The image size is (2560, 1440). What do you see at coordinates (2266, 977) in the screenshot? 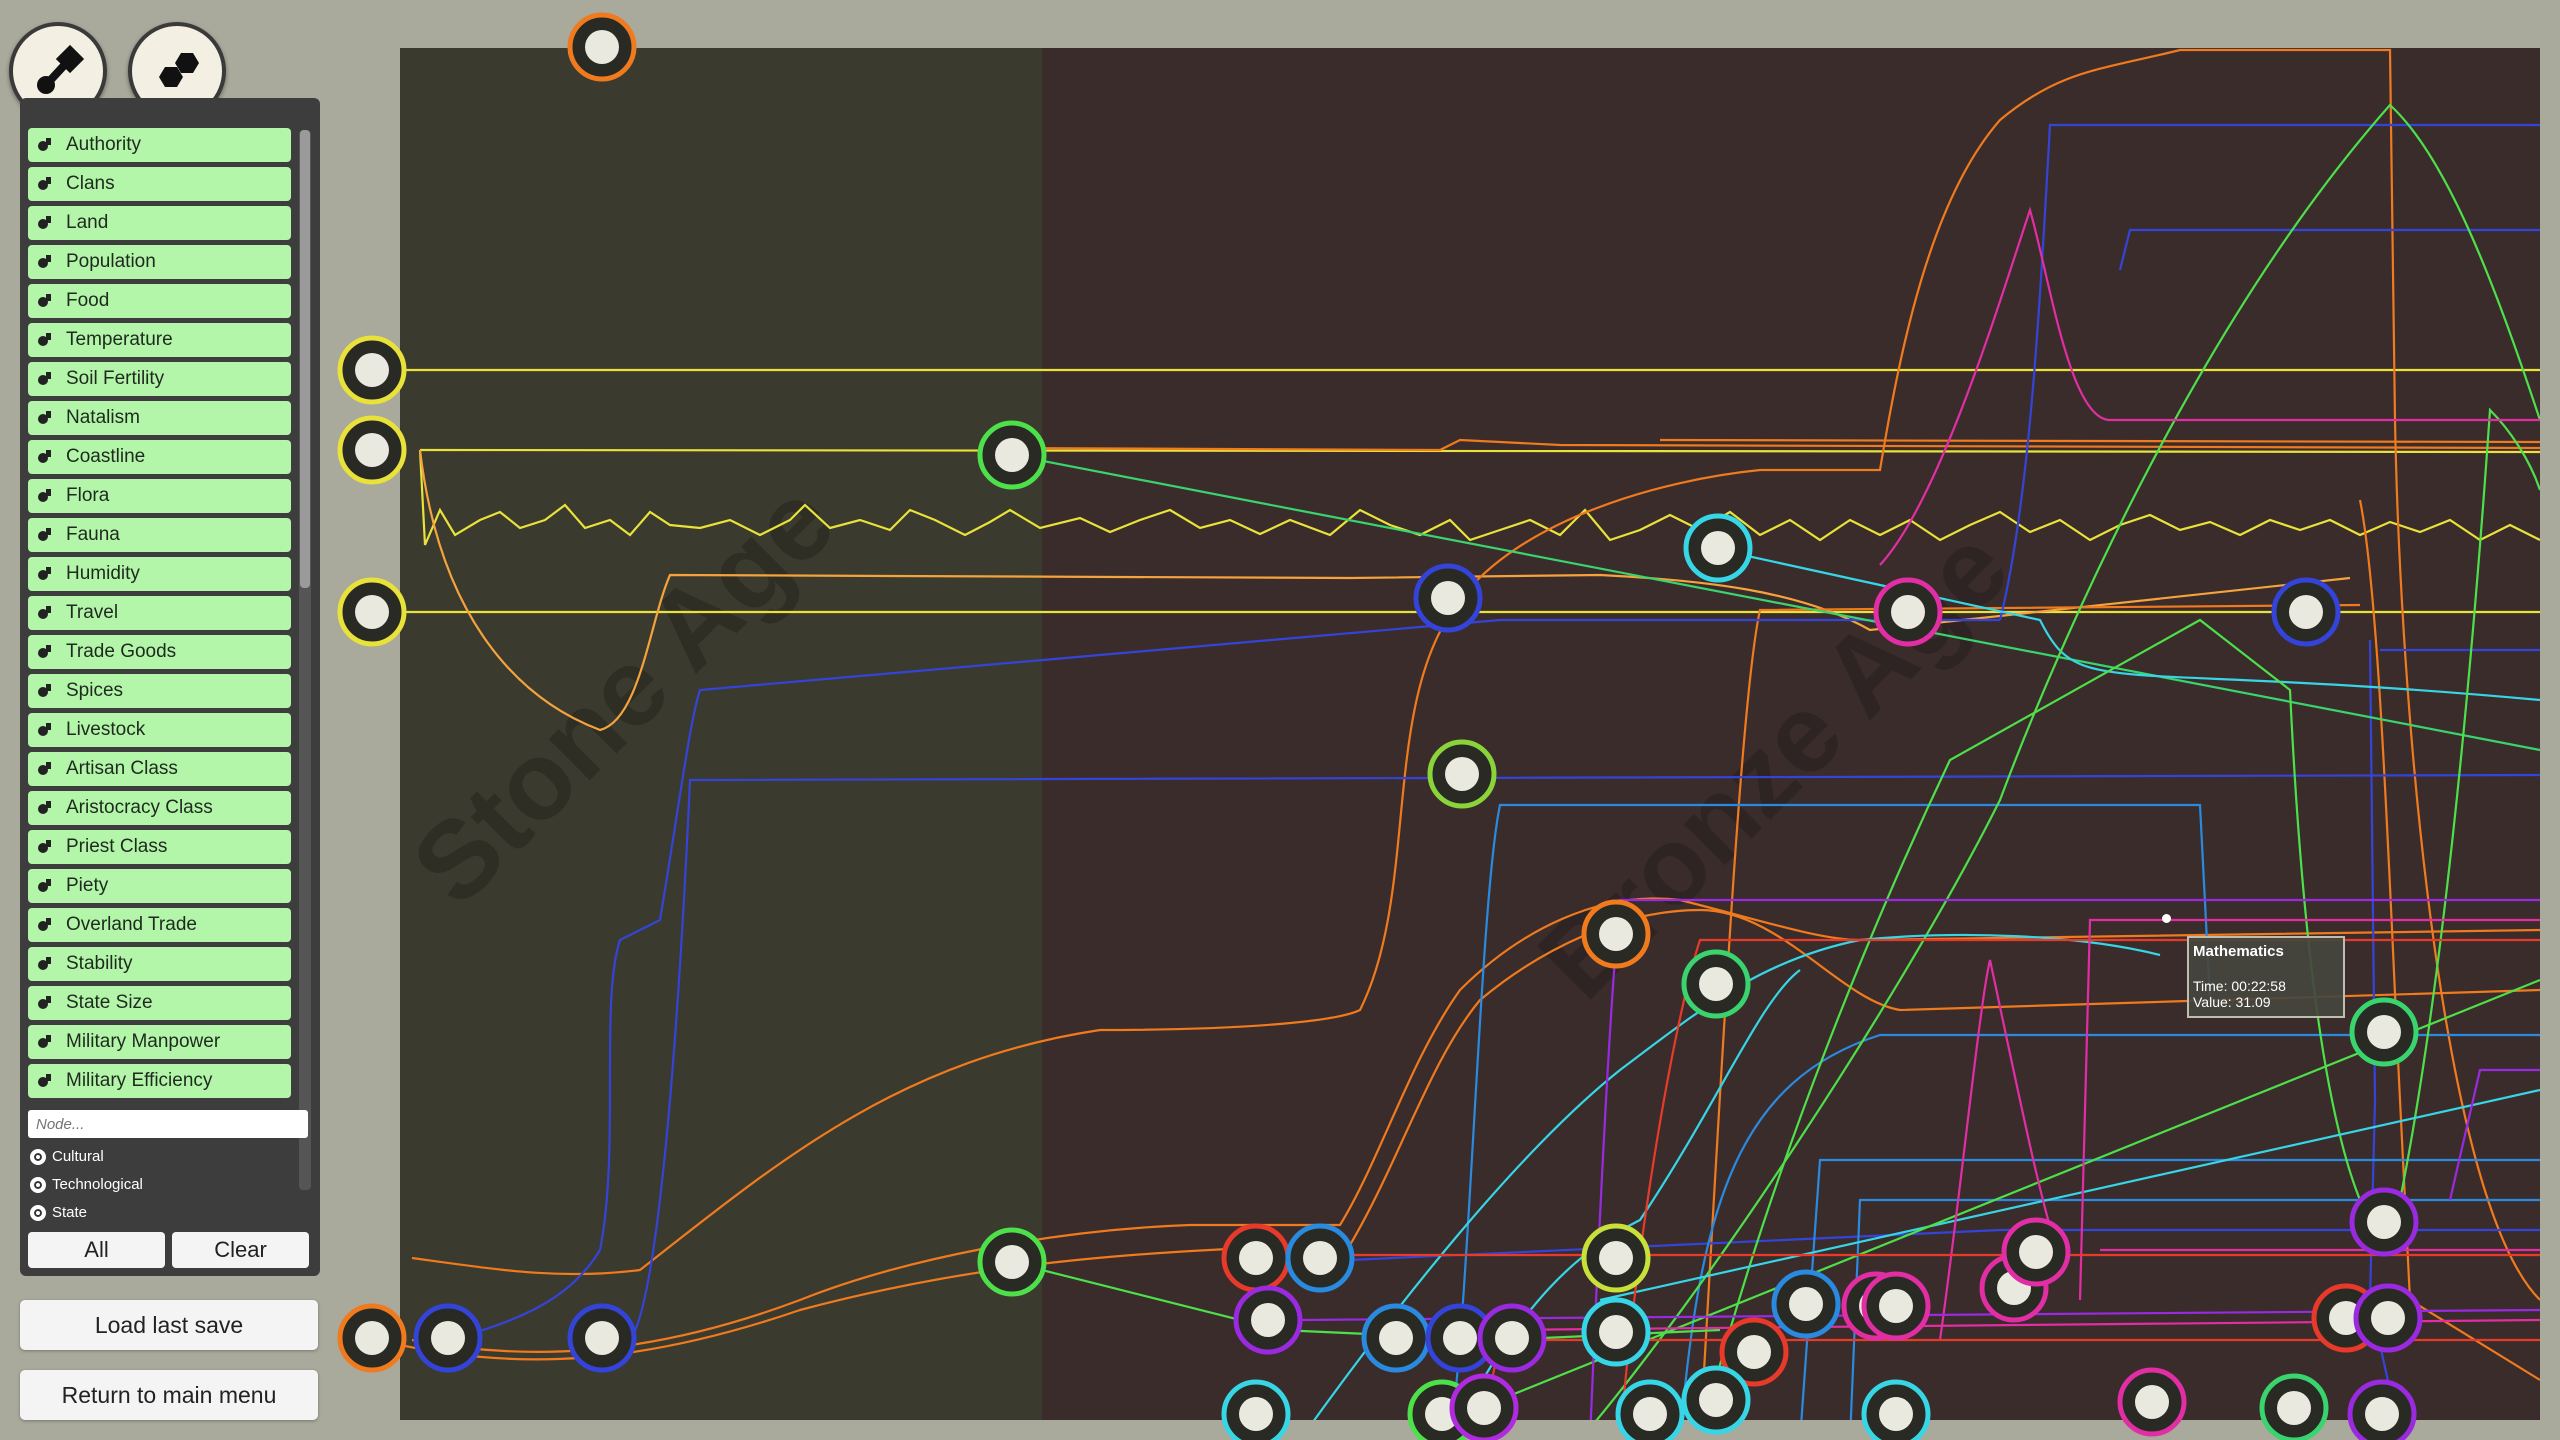
I see `value-tooltip: Mathematics Time: 00:22:58 Value: 31.09` at bounding box center [2266, 977].